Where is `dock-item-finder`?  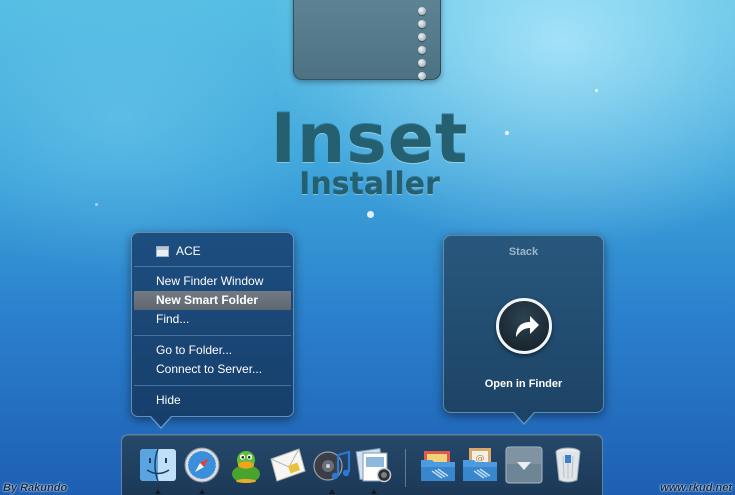 dock-item-finder is located at coordinates (158, 465).